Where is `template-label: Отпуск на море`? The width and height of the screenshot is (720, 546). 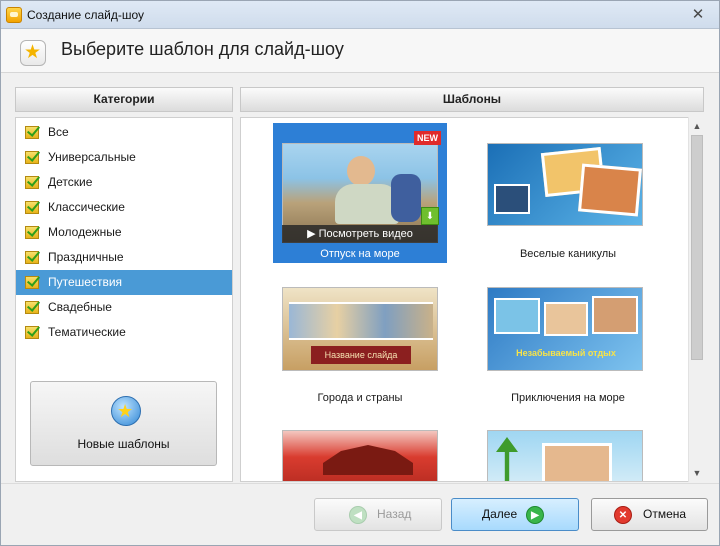 template-label: Отпуск на море is located at coordinates (360, 254).